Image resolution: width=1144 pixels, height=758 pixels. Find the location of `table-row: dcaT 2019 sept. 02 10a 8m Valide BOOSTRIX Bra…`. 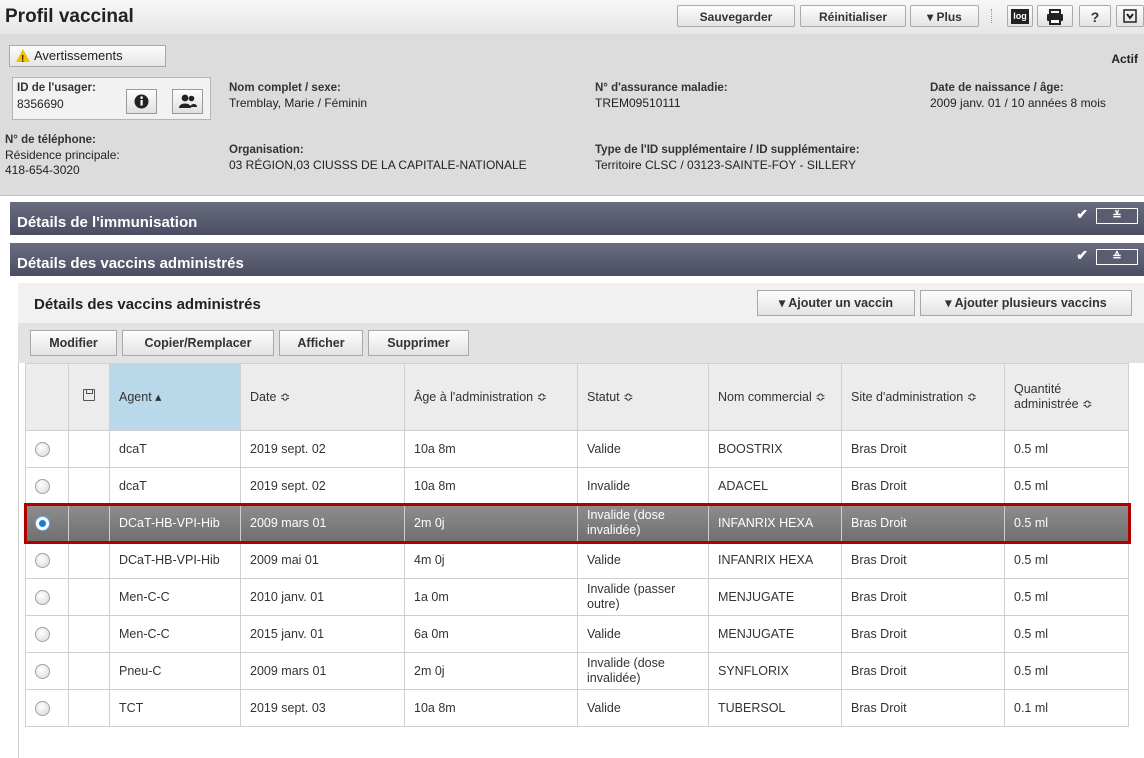

table-row: dcaT 2019 sept. 02 10a 8m Valide BOOSTRIX Bra… is located at coordinates (577, 449).